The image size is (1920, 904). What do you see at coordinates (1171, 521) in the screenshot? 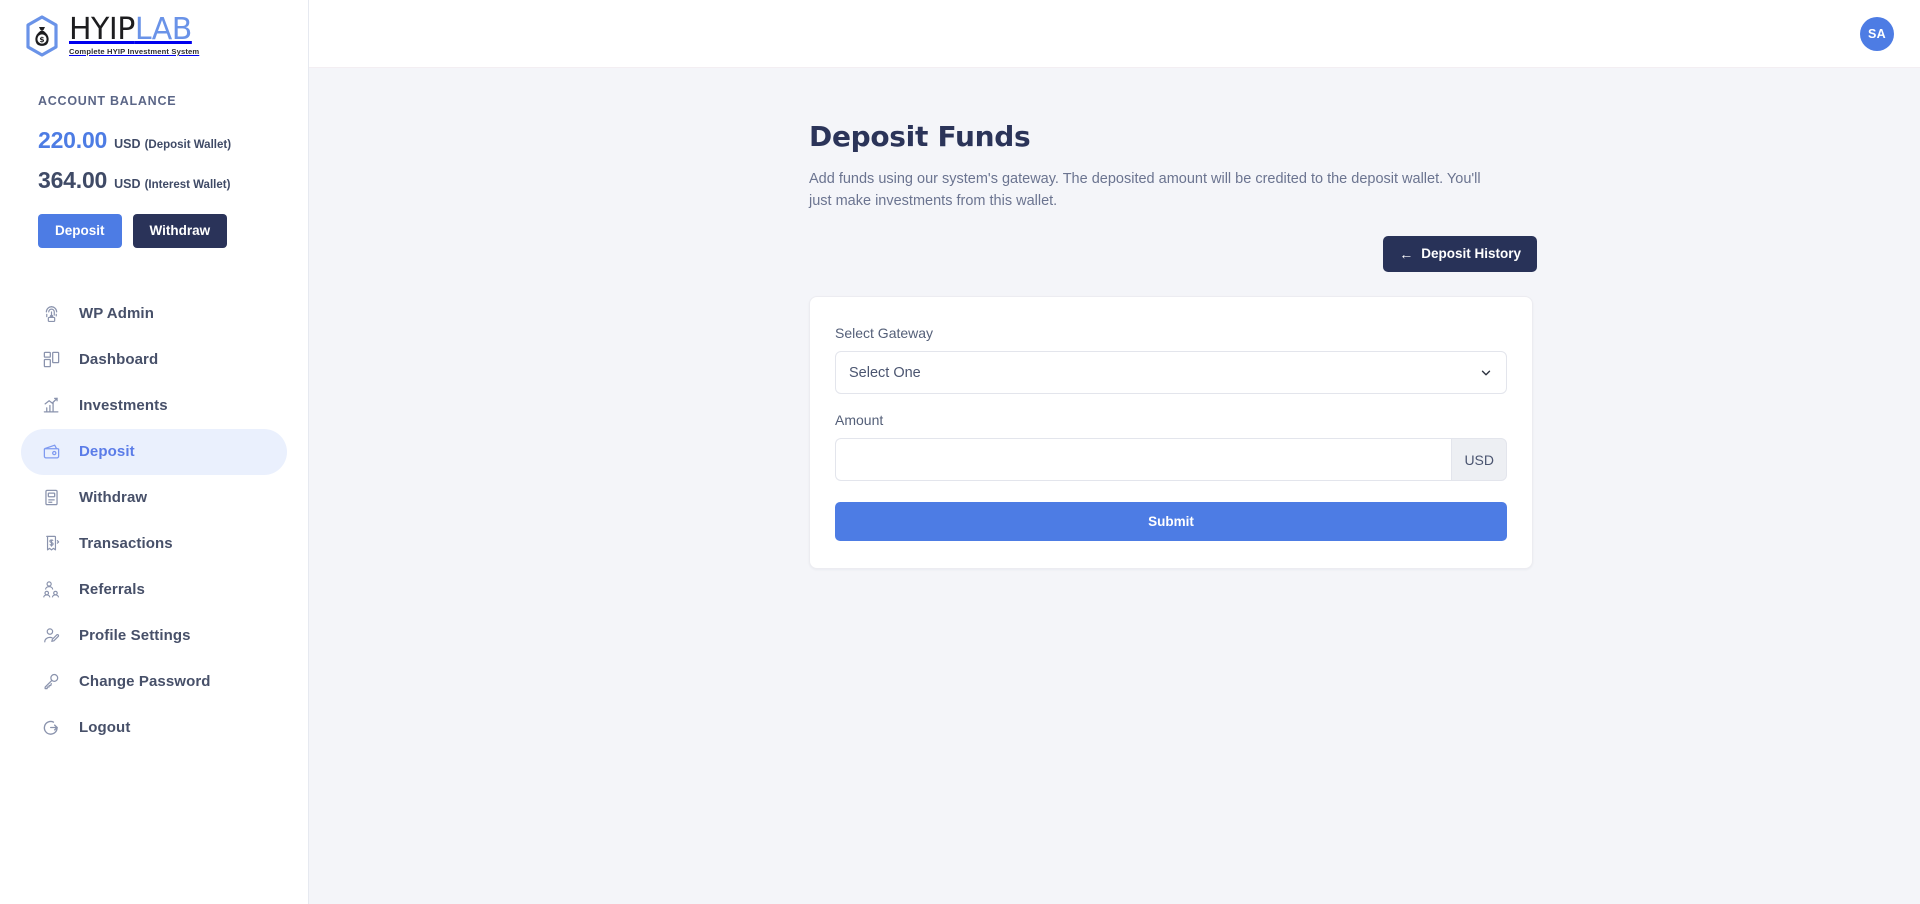
I see `submit-button: Submit` at bounding box center [1171, 521].